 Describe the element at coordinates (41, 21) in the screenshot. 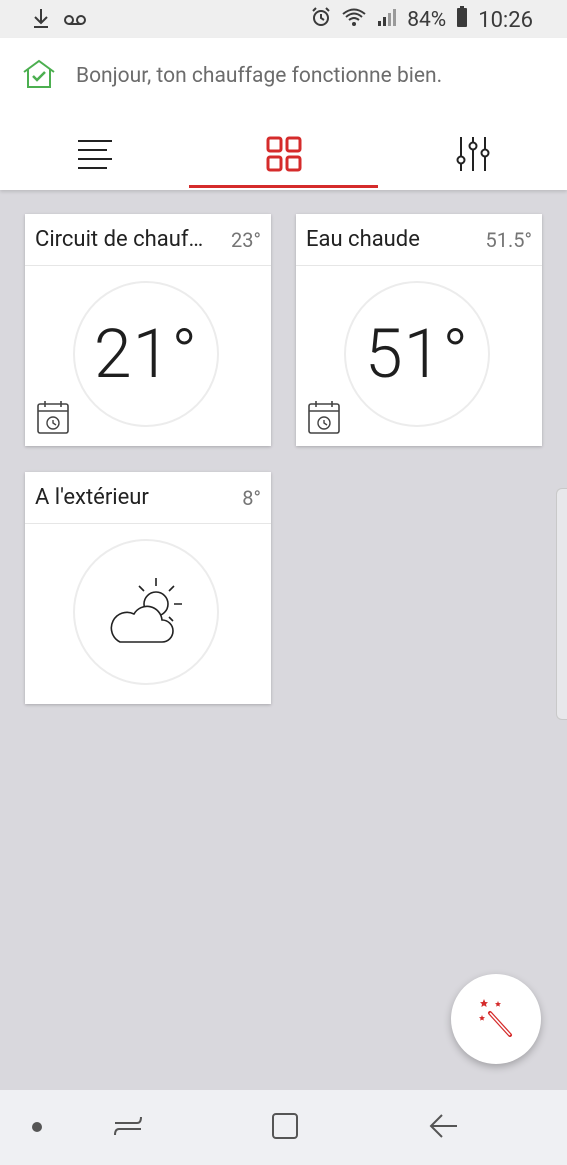

I see `download-icon` at that location.